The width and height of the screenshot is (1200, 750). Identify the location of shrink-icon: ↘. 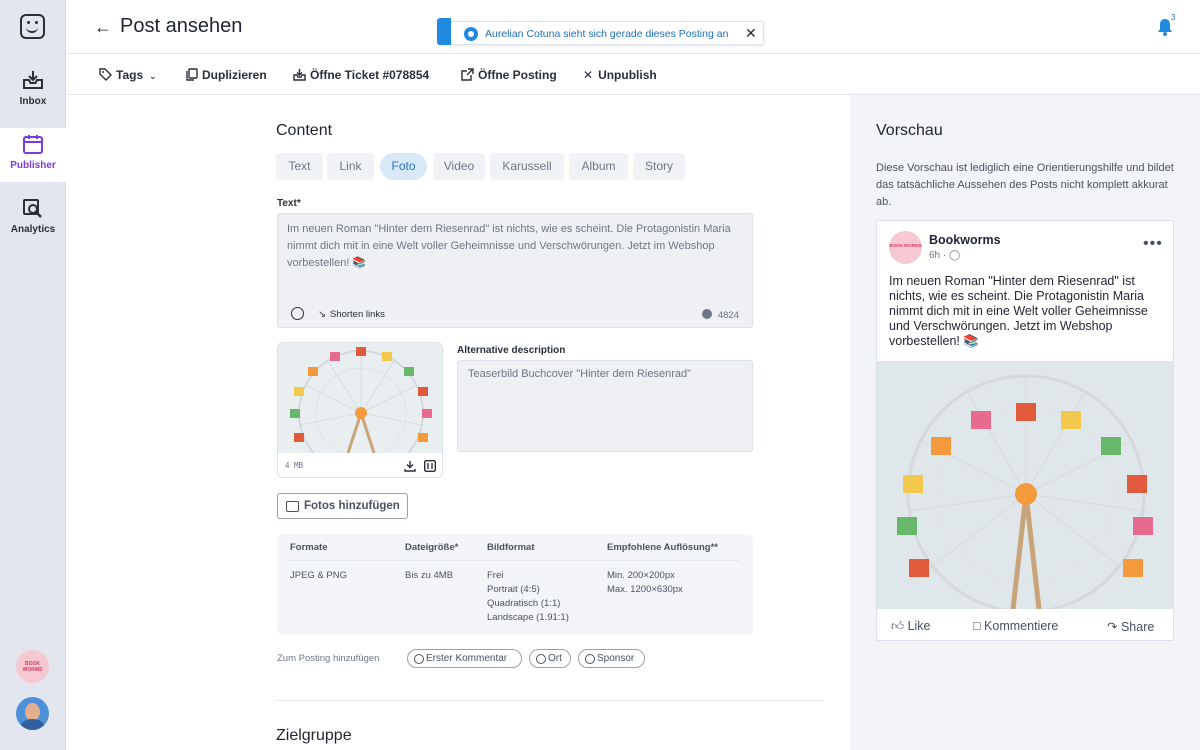
(322, 314).